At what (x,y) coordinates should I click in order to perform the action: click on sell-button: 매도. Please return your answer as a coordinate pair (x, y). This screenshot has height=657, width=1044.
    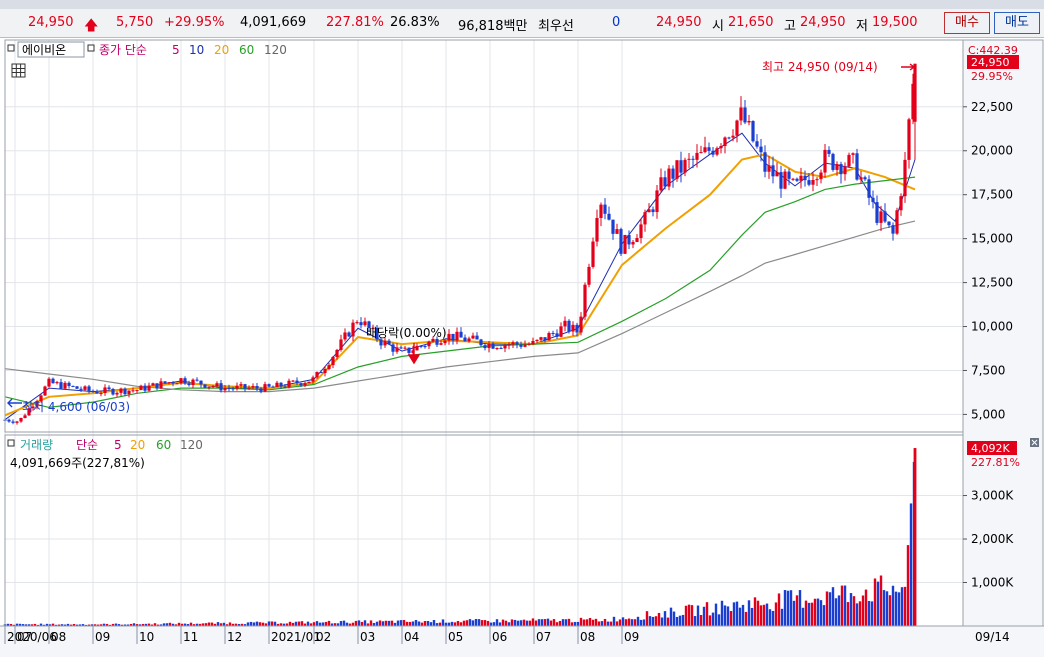
    Looking at the image, I should click on (1017, 23).